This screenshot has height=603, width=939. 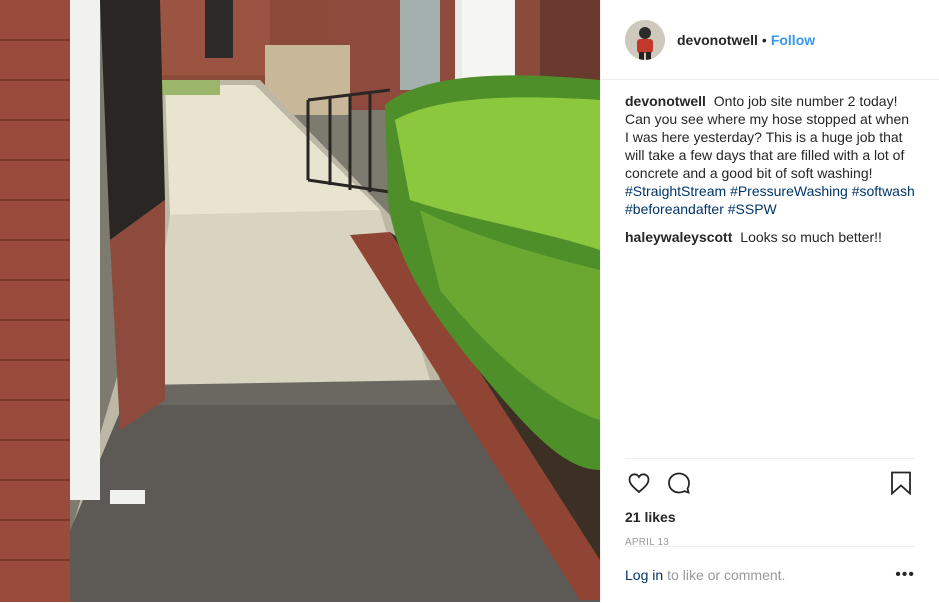 I want to click on ellipsis-icon: •••, so click(x=905, y=575).